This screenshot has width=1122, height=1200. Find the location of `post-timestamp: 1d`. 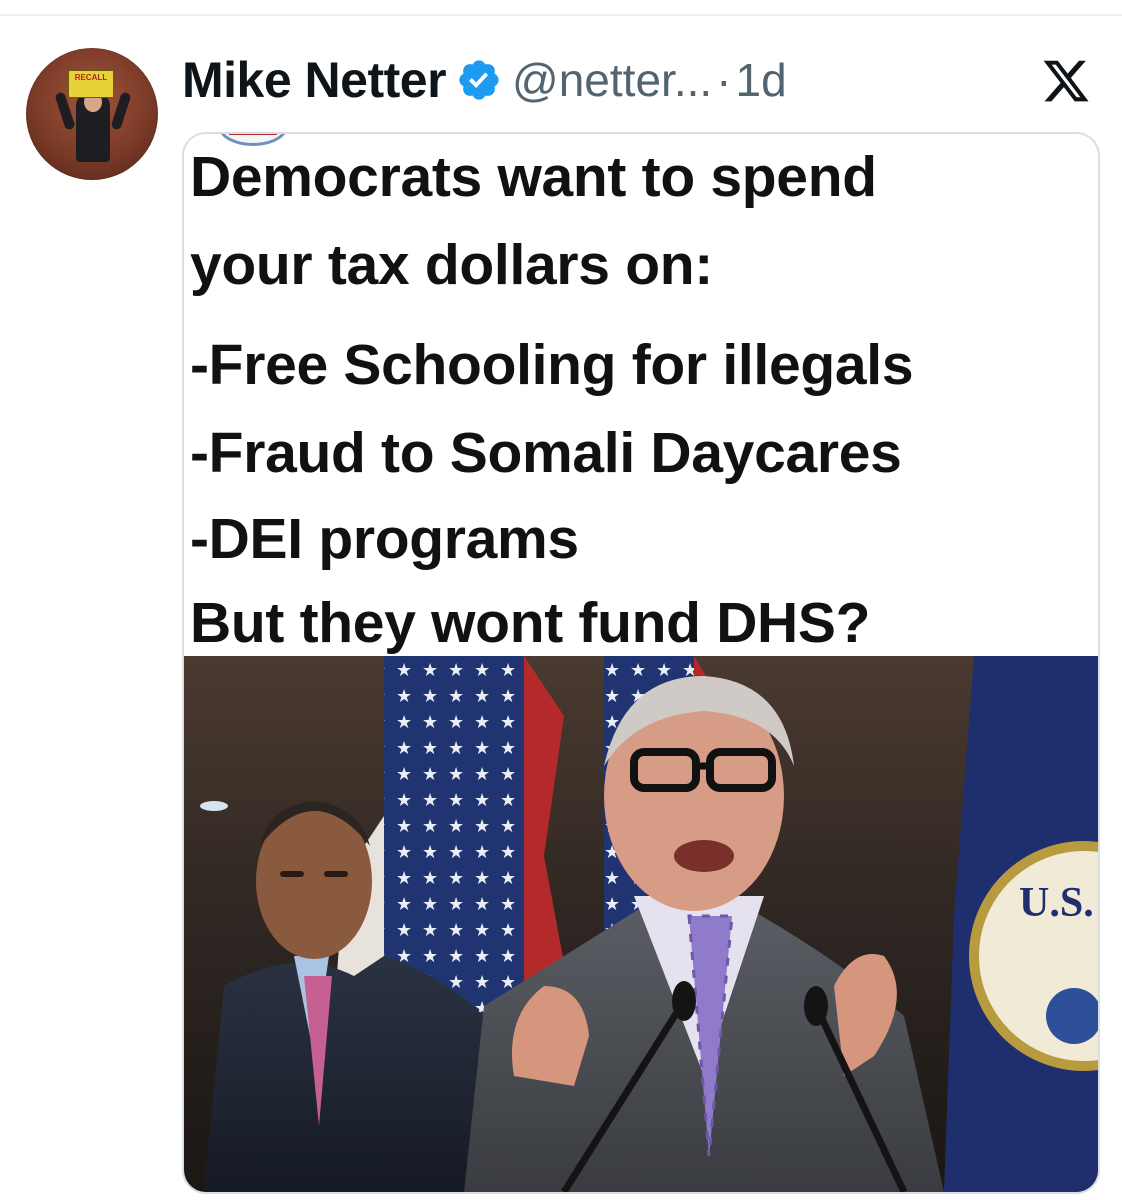

post-timestamp: 1d is located at coordinates (761, 80).